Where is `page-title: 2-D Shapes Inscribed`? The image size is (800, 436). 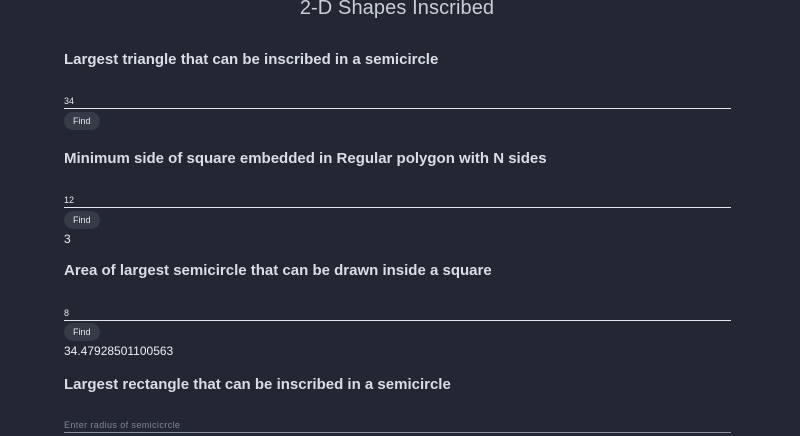
page-title: 2-D Shapes Inscribed is located at coordinates (397, 9).